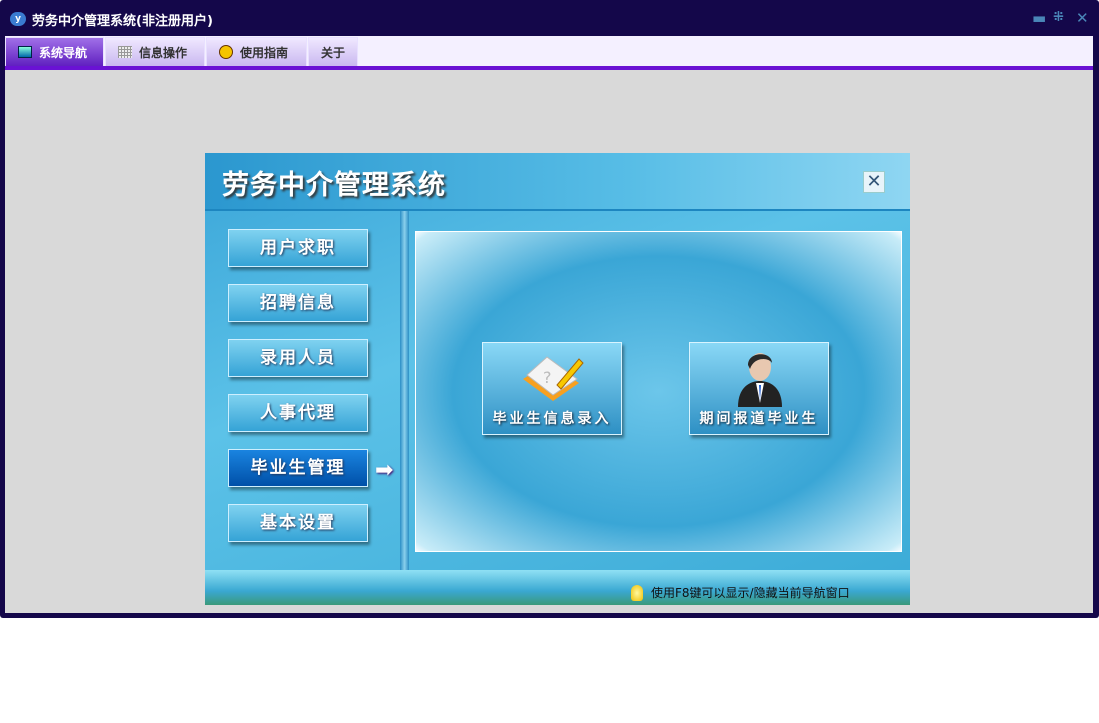  I want to click on window-title: 劳务中介管理系统(非注册用户), so click(122, 21).